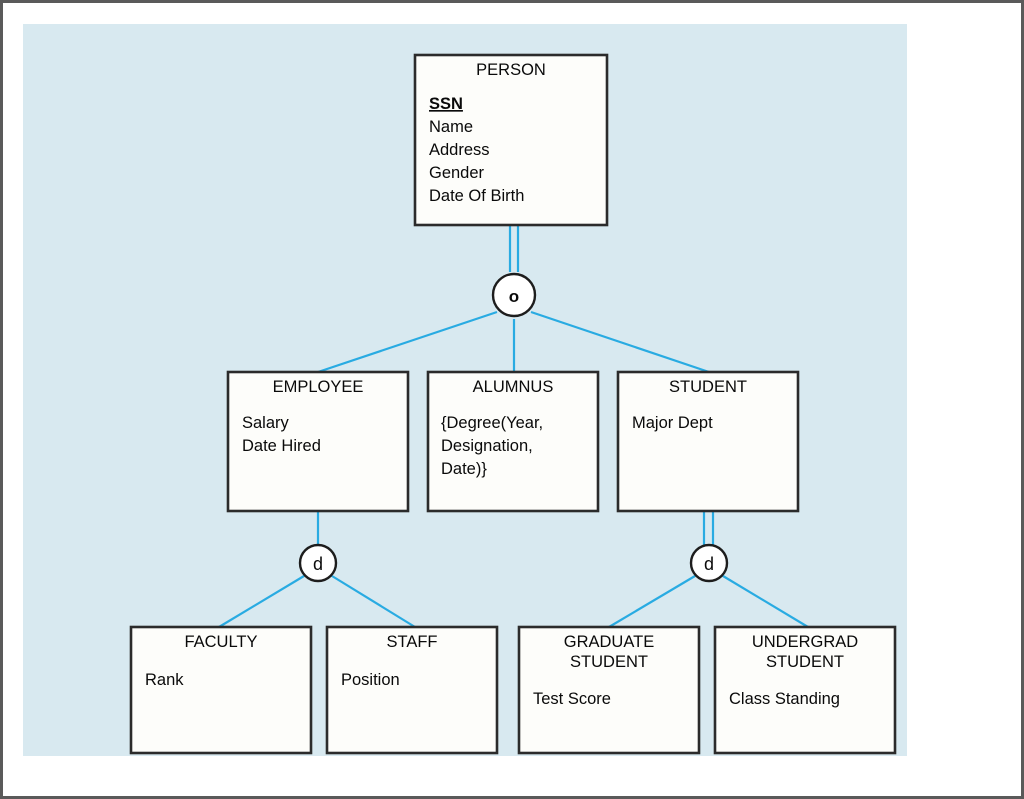 This screenshot has height=799, width=1024. Describe the element at coordinates (412, 690) in the screenshot. I see `entity-staff: STAFF Position` at that location.